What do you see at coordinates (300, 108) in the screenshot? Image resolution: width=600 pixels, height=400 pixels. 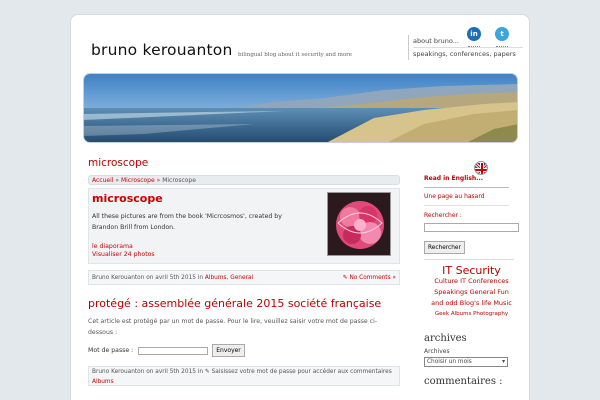 I see `header-banner-image` at bounding box center [300, 108].